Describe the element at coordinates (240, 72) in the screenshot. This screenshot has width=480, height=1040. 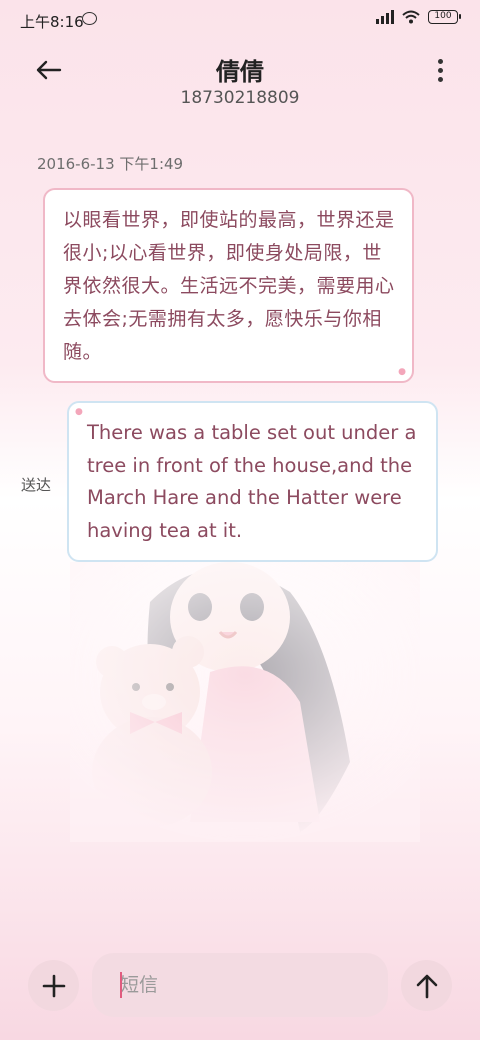
I see `contact-name: 倩倩` at that location.